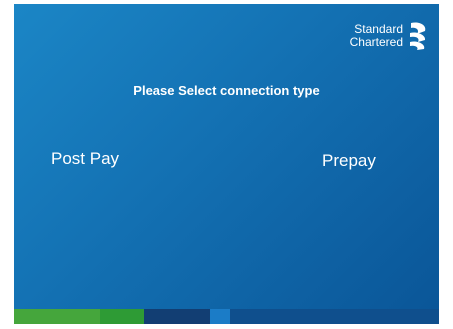  I want to click on standard-chartered-logo-icon, so click(418, 36).